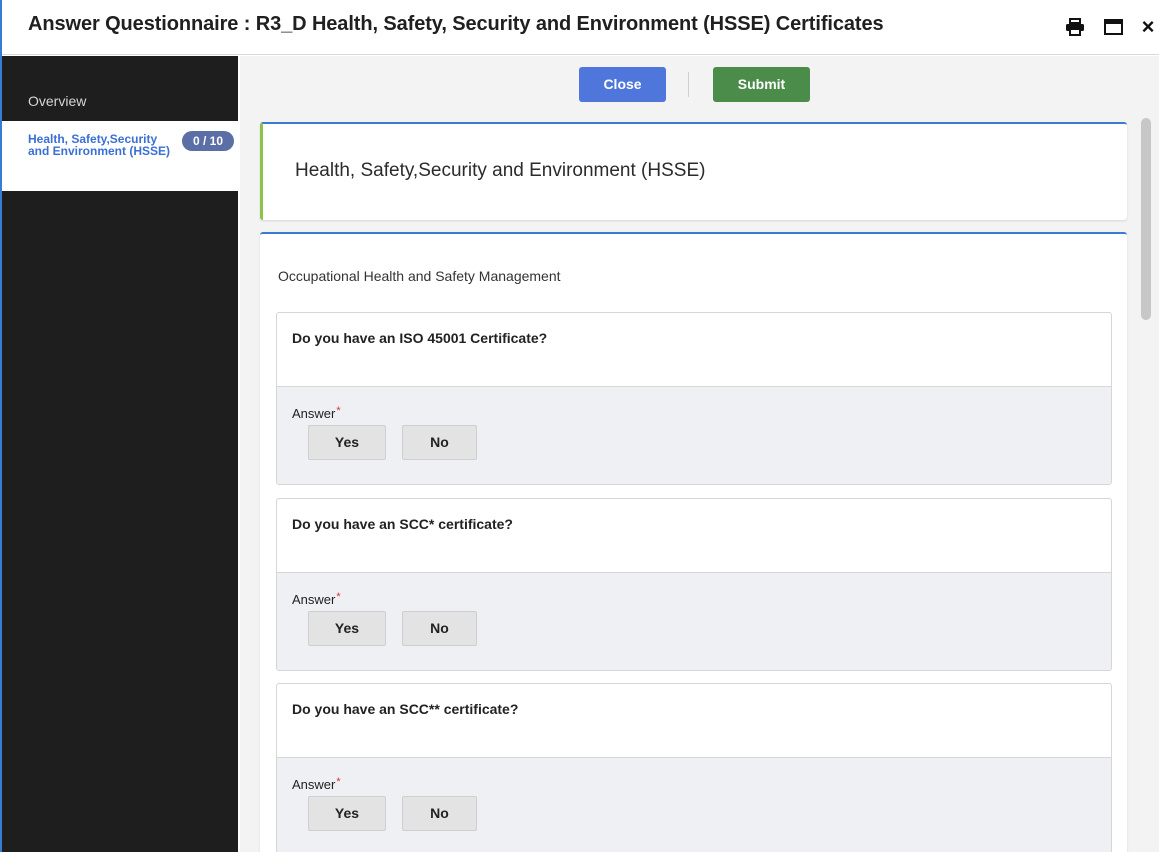  I want to click on question-text: Do you have an SCC* certificate?, so click(402, 524).